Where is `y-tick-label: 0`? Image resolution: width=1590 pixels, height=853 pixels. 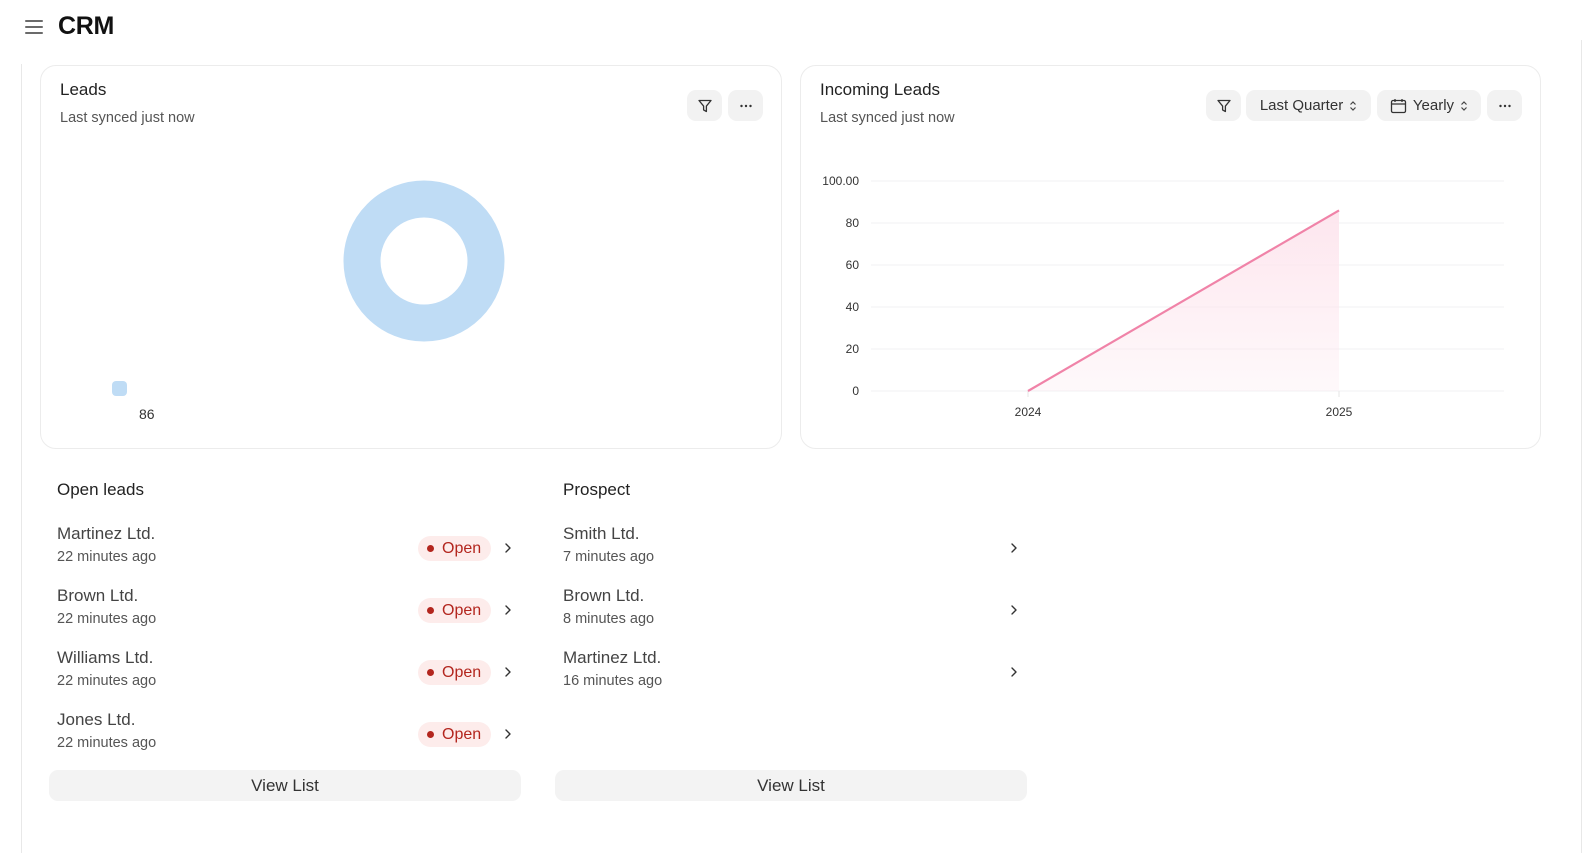
y-tick-label: 0 is located at coordinates (855, 391).